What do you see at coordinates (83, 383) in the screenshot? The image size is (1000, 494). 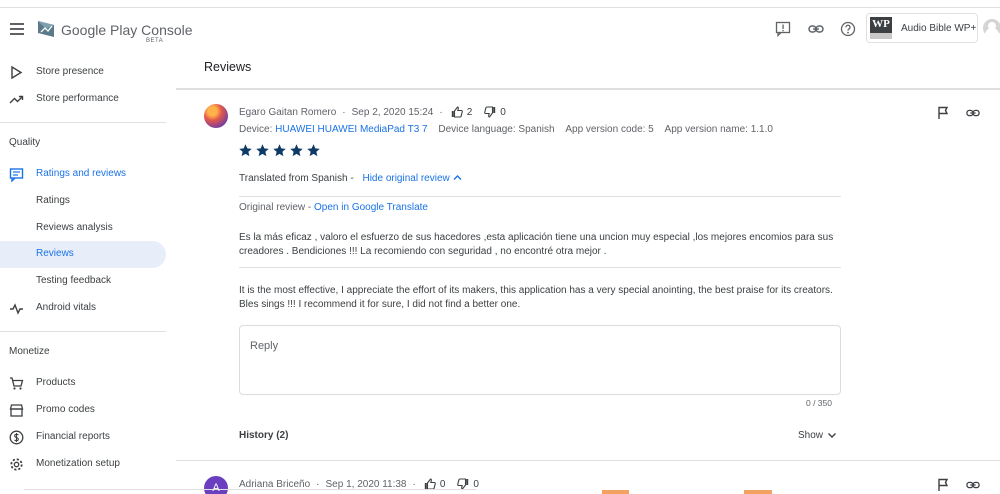 I see `sidebar-item-products: Products` at bounding box center [83, 383].